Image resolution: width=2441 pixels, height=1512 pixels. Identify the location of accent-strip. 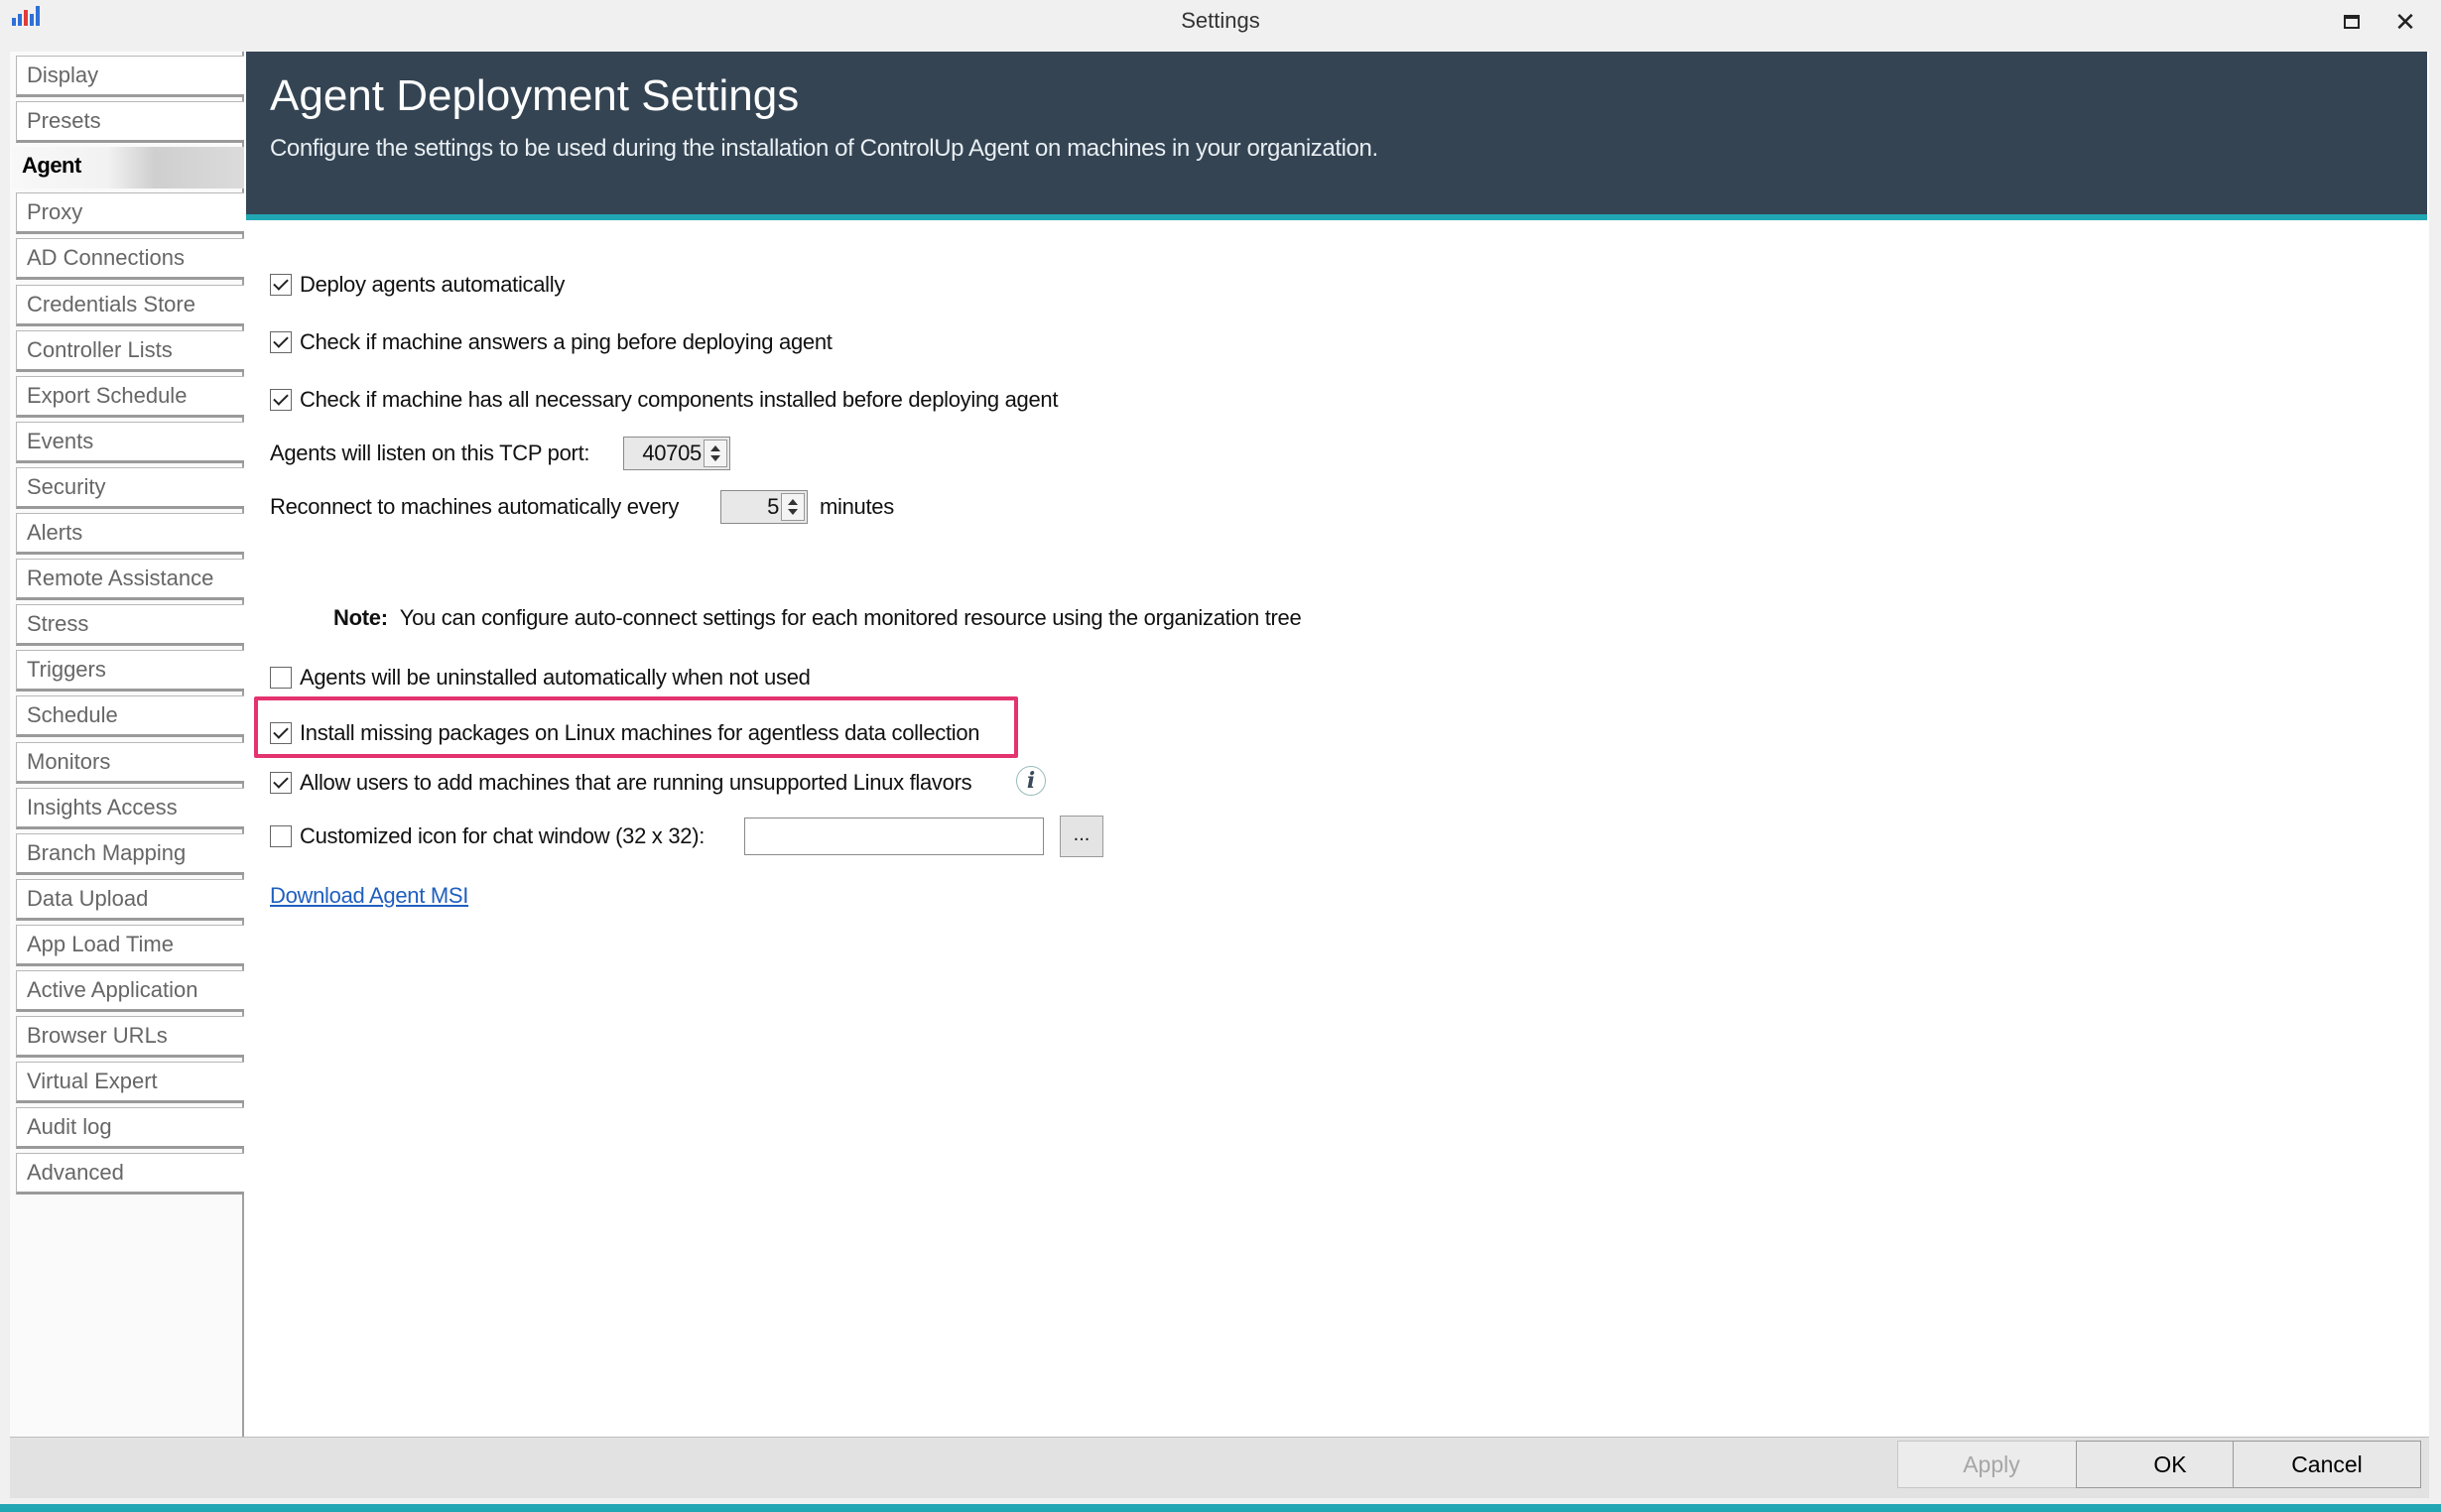
(1220, 1508).